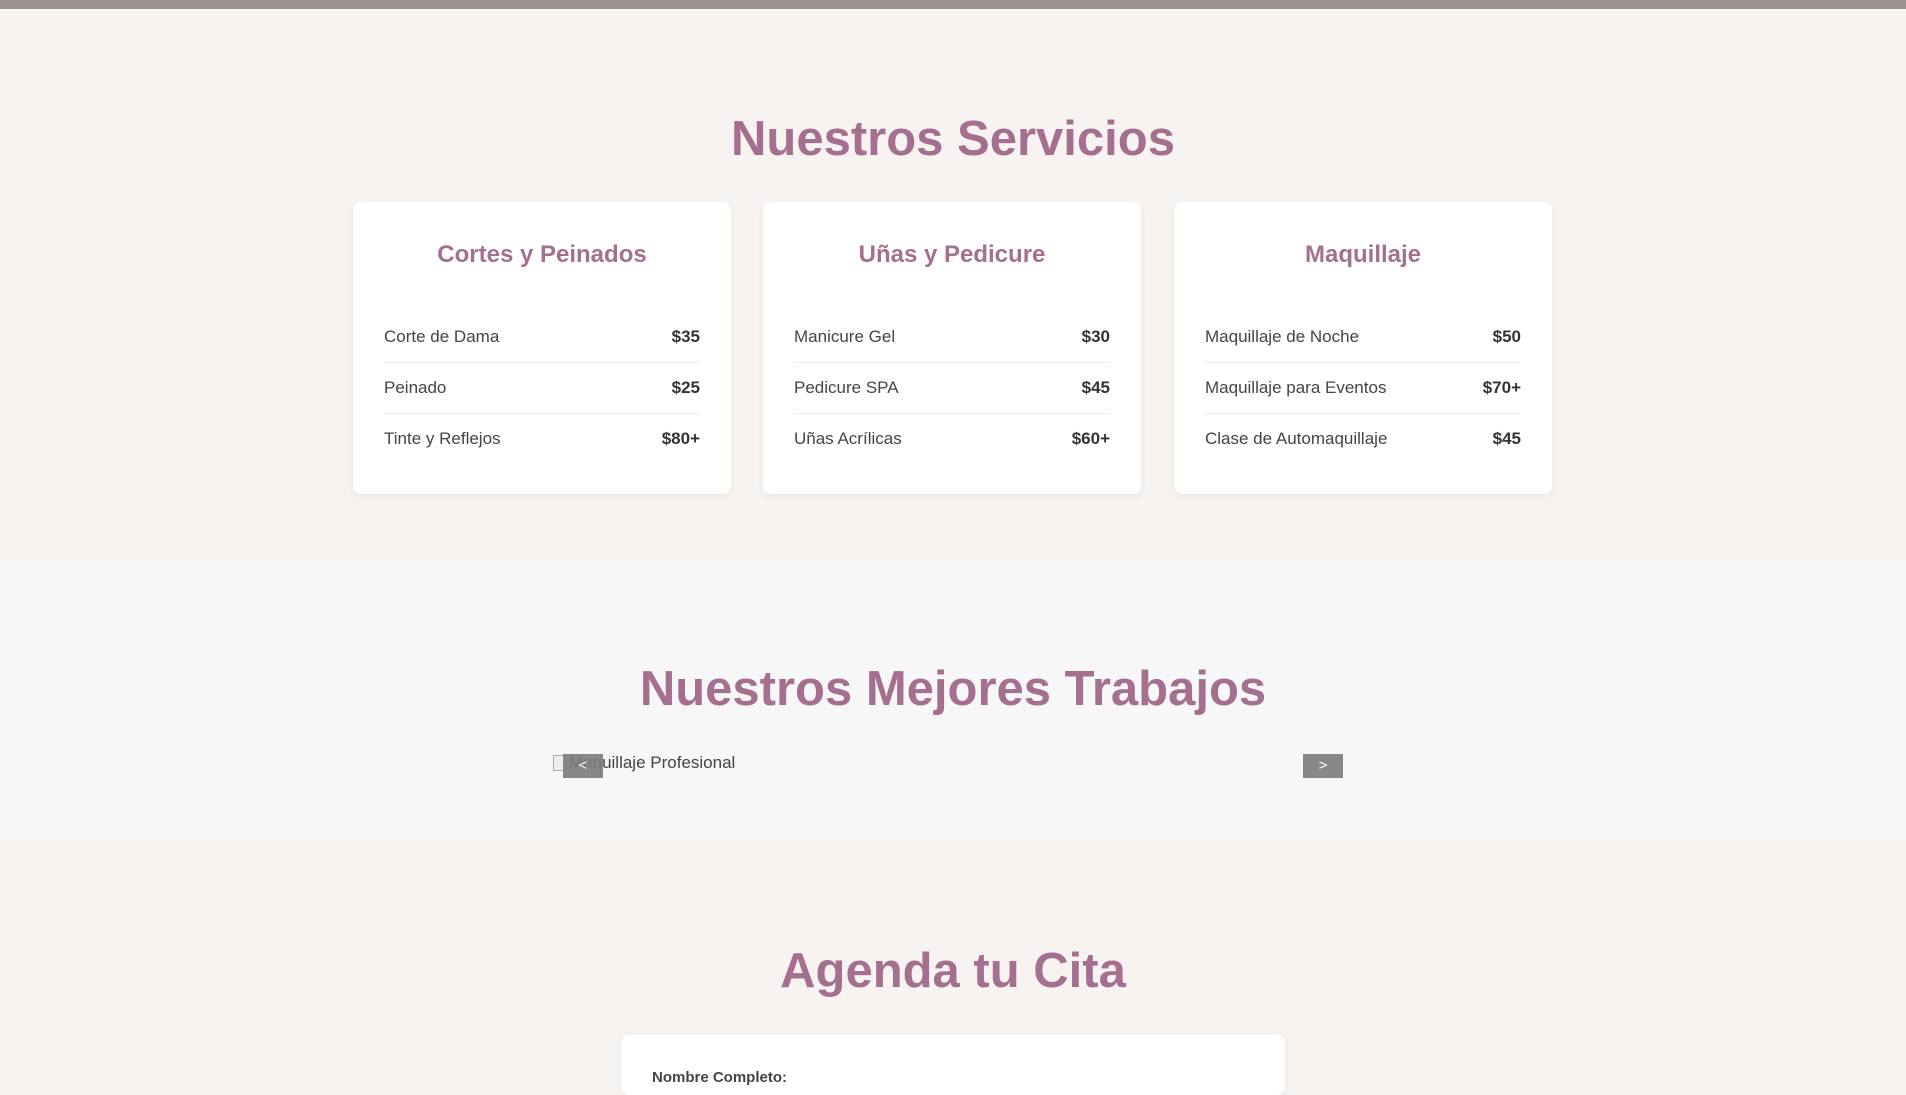 Image resolution: width=1906 pixels, height=1095 pixels. I want to click on service-price: $60+, so click(1090, 438).